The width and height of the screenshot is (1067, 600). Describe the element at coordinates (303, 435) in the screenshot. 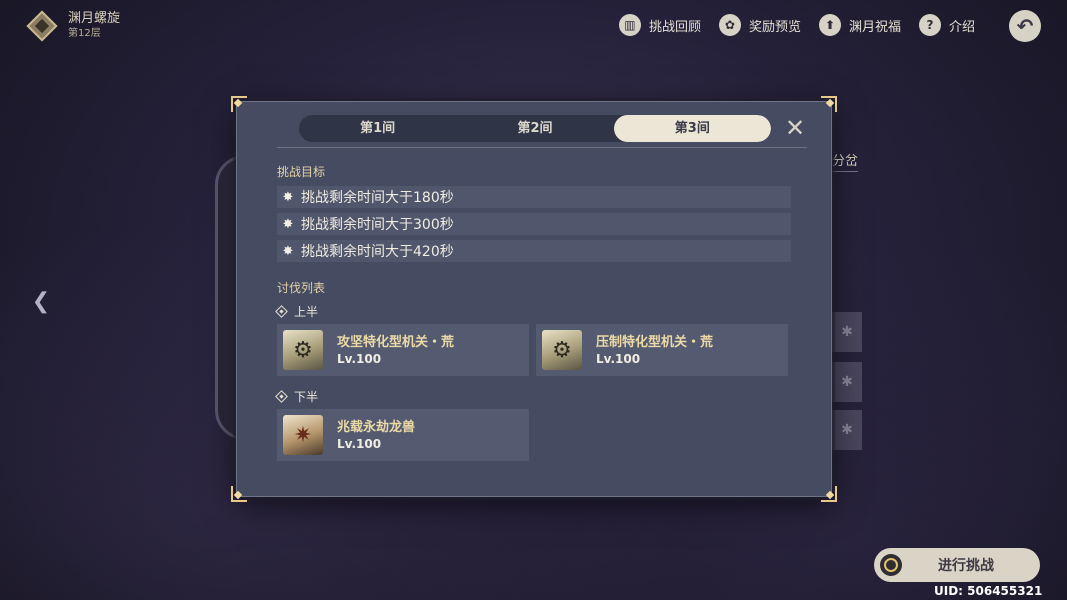

I see `dragon-portrait-icon: ✷` at that location.